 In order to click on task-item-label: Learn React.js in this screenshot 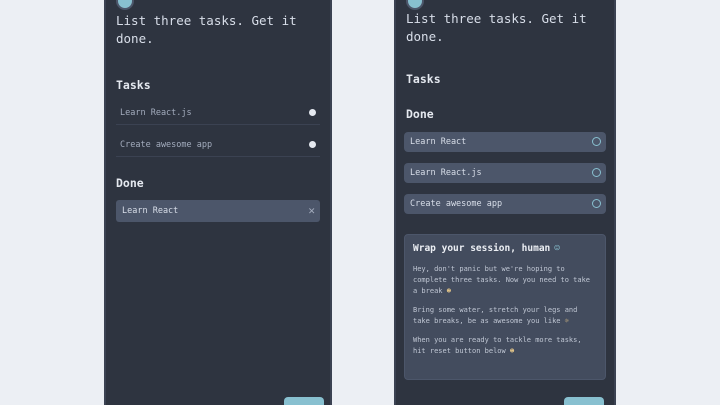, I will do `click(156, 113)`.